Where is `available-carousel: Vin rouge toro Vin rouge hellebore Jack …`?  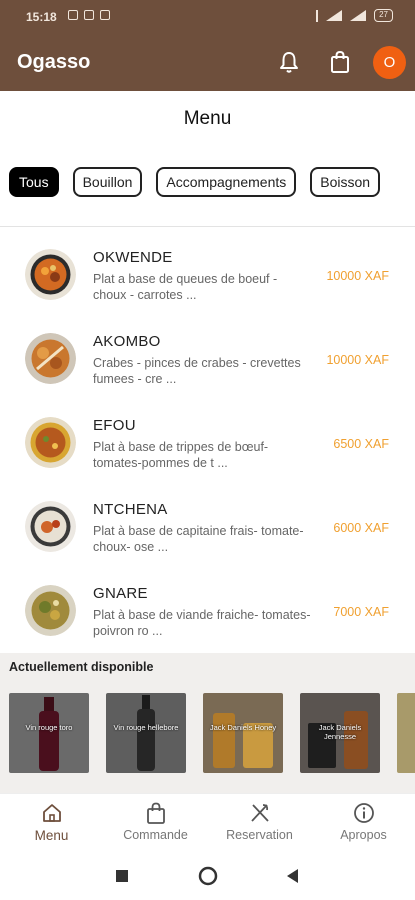
available-carousel: Vin rouge toro Vin rouge hellebore Jack … is located at coordinates (212, 733).